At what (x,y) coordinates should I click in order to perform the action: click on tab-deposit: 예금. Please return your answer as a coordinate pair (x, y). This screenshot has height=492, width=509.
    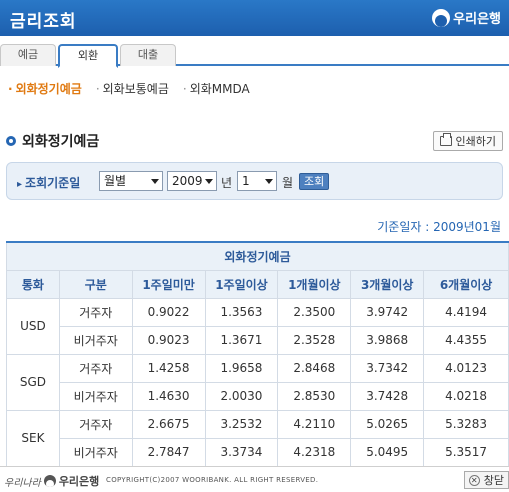
    Looking at the image, I should click on (28, 55).